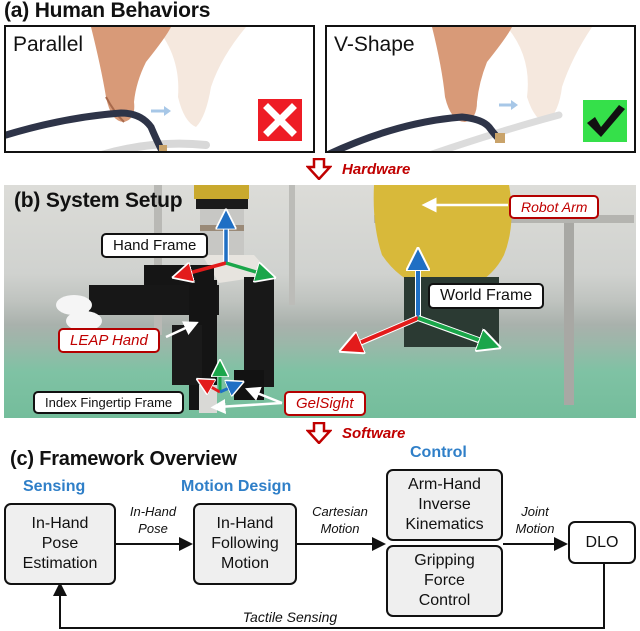  I want to click on inverse-kinematics-line-2: Inverse, so click(444, 504).